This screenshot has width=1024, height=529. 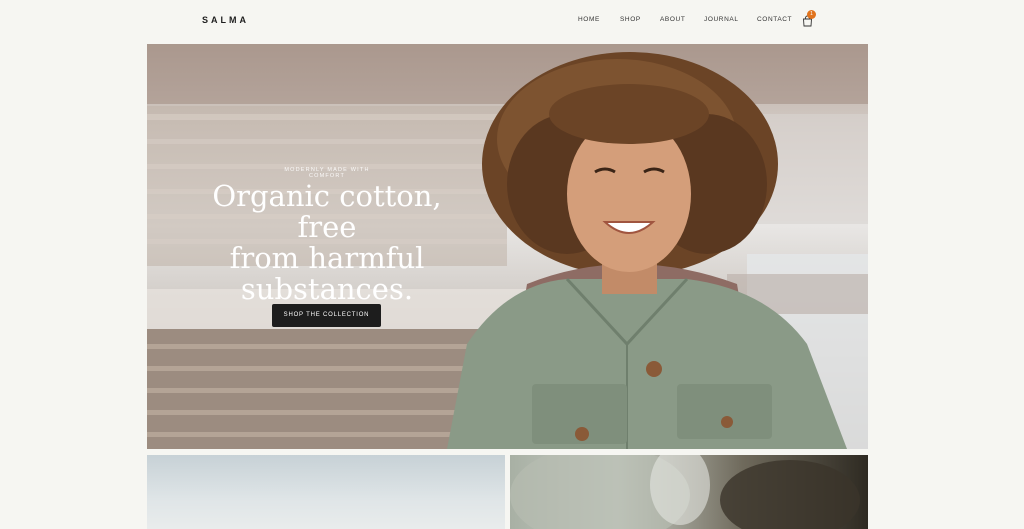 I want to click on cart-count-badge: 1, so click(x=811, y=14).